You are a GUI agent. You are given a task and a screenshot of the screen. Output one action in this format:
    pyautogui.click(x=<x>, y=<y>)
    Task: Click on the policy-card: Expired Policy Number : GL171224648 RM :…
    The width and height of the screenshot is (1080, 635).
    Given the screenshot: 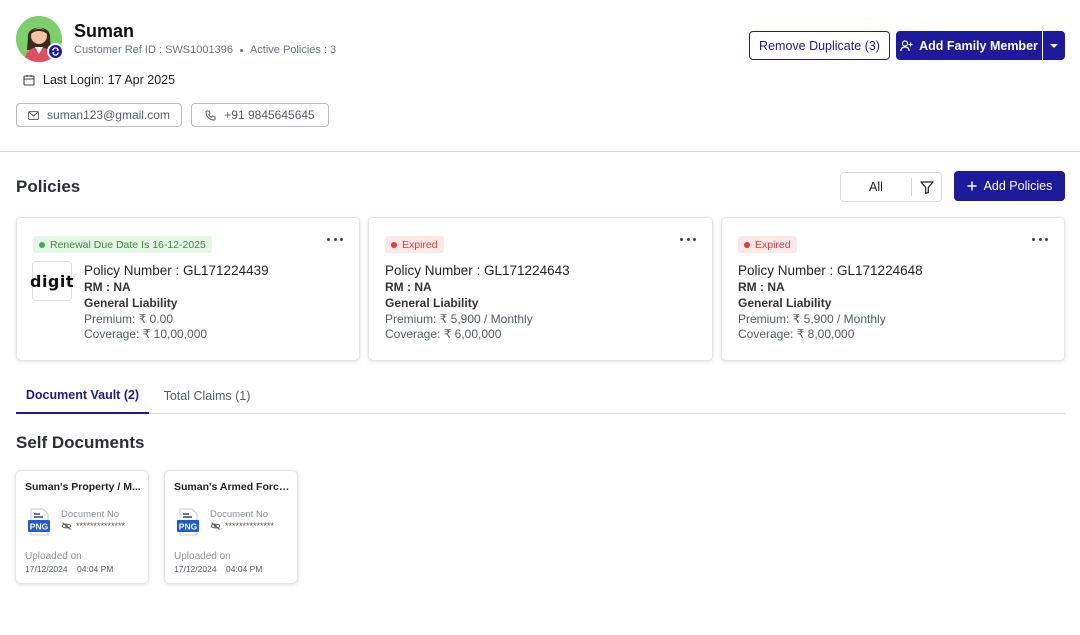 What is the action you would take?
    pyautogui.click(x=893, y=289)
    